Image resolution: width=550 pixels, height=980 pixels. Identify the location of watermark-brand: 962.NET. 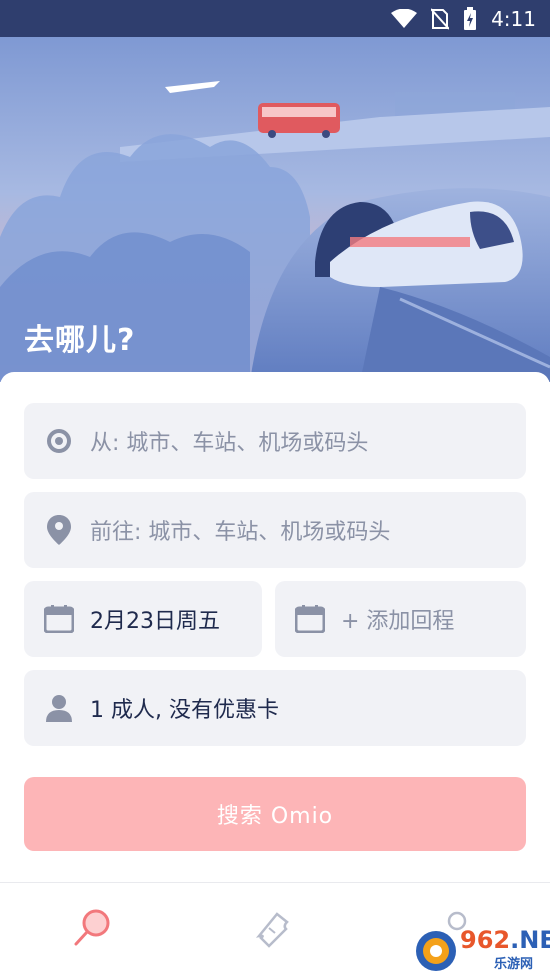
(505, 940).